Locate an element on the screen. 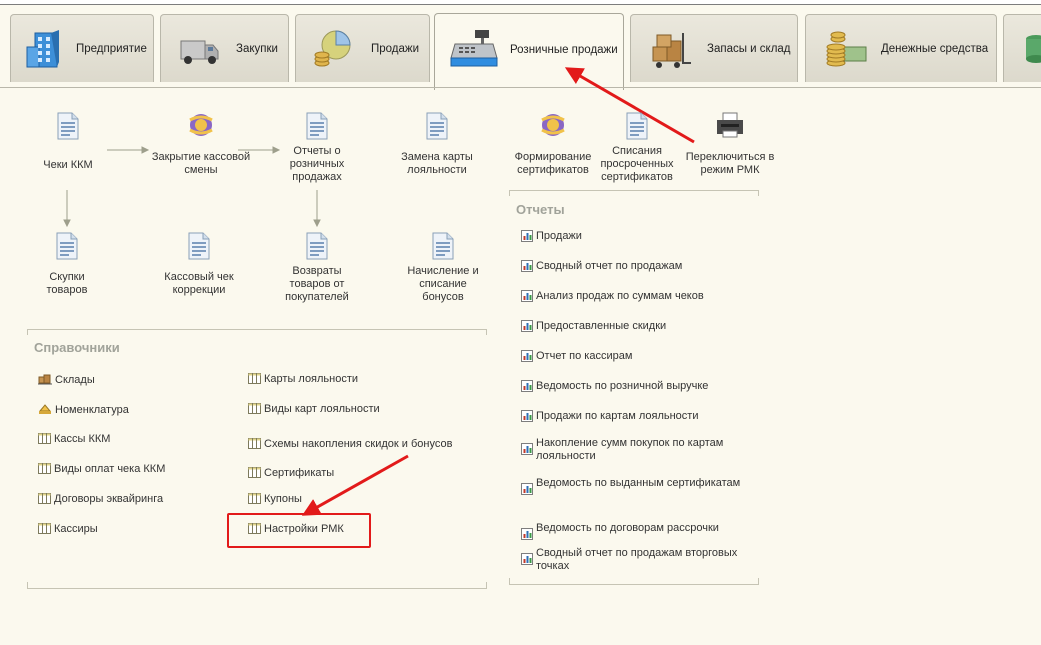  catalog-link-label: Схемы накопления скидок и бонусов is located at coordinates (358, 444).